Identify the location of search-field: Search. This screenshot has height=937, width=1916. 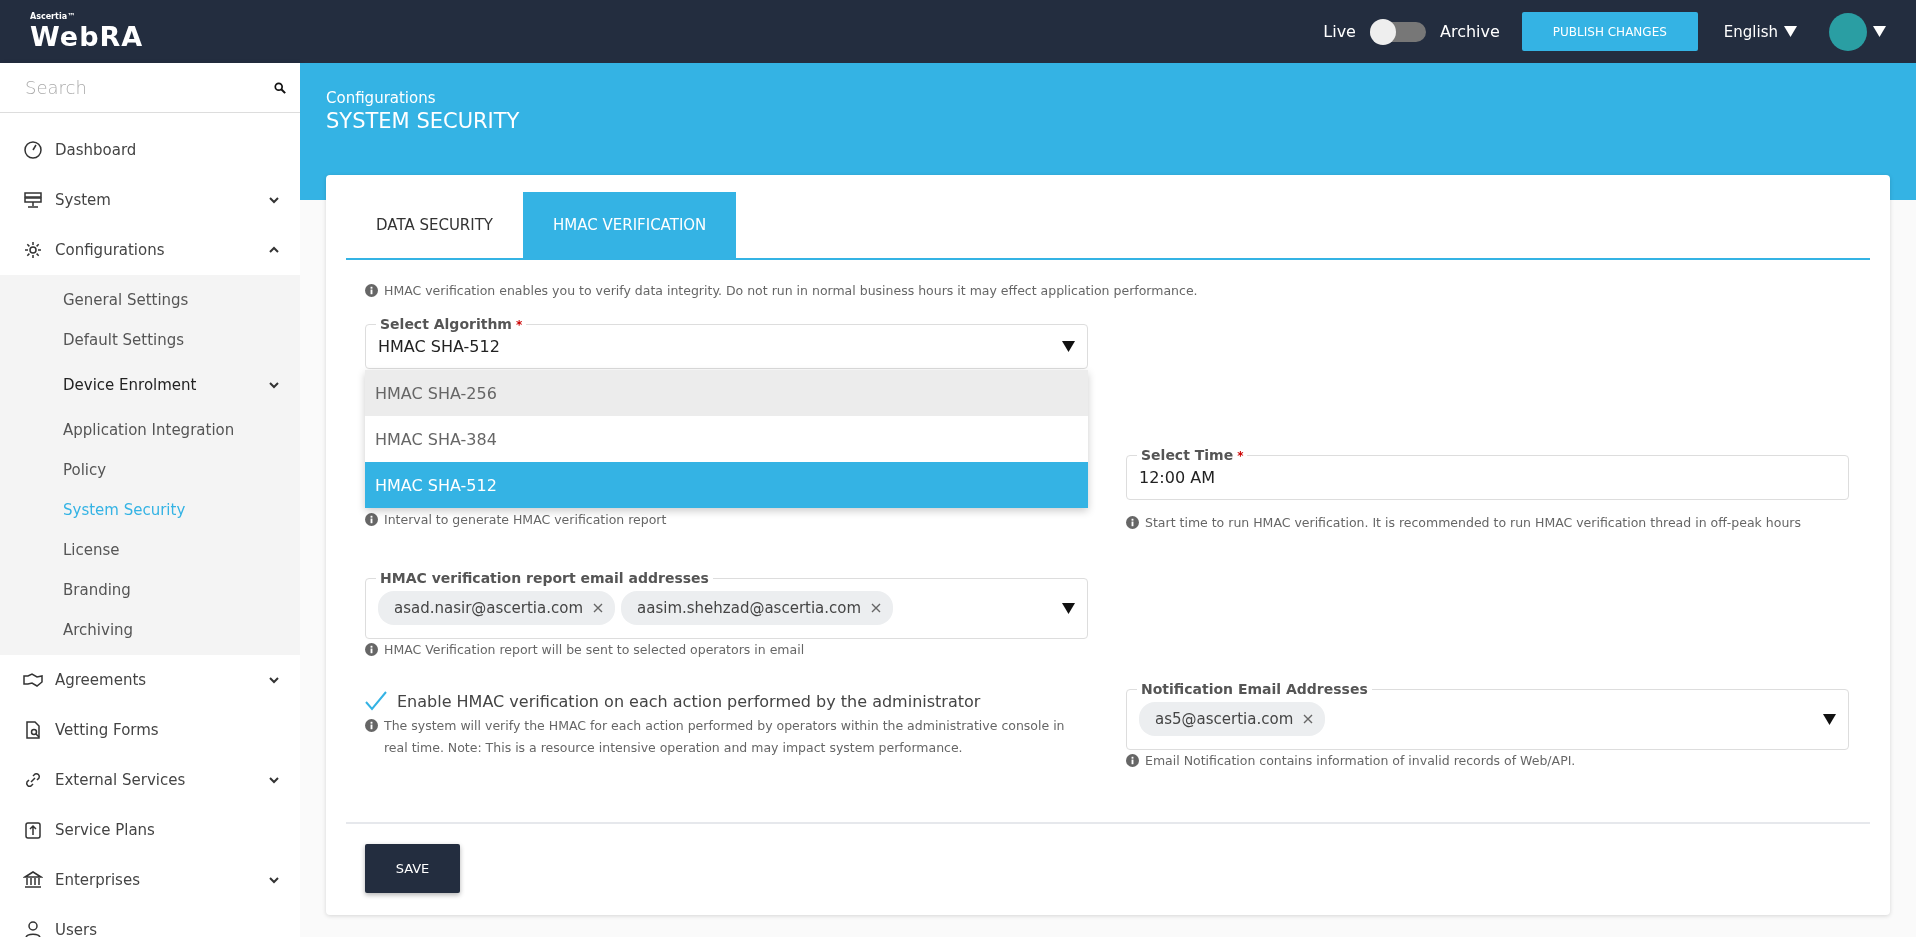
(148, 87).